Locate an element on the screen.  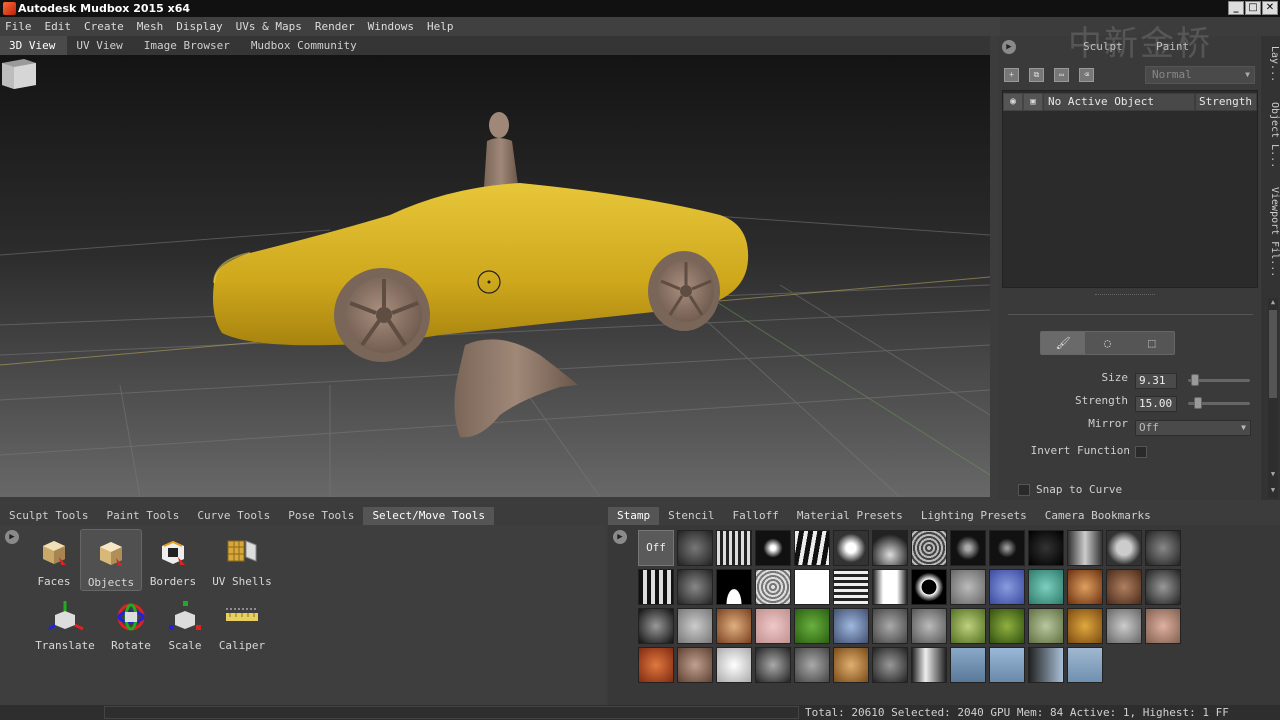
marquee-select-icon: ⬚ is located at coordinates (1152, 343).